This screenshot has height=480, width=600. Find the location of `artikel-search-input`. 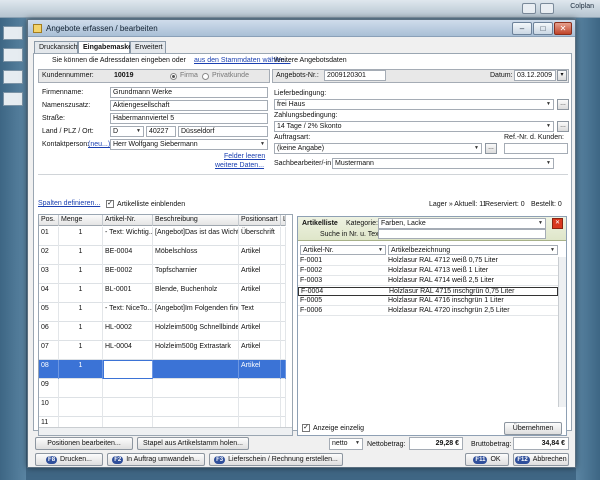

artikel-search-input is located at coordinates (462, 234).